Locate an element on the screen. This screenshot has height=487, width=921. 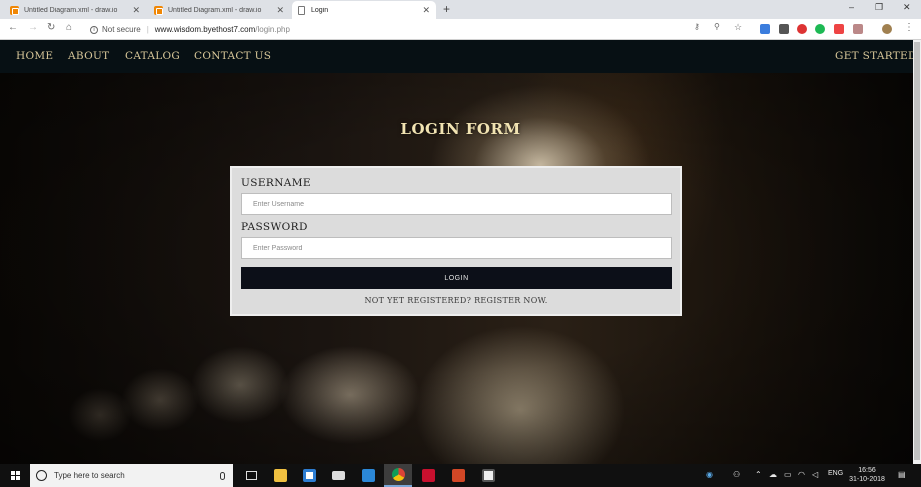
security-label: Not secure is located at coordinates (121, 29).